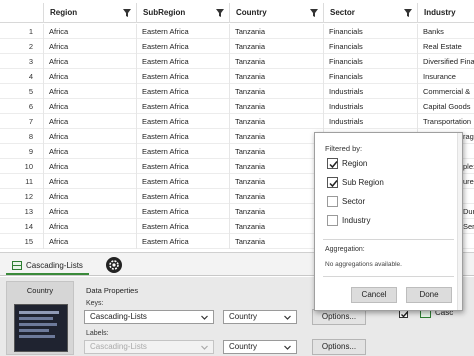 The image size is (474, 356). What do you see at coordinates (446, 31) in the screenshot?
I see `cell-industry: Banks` at bounding box center [446, 31].